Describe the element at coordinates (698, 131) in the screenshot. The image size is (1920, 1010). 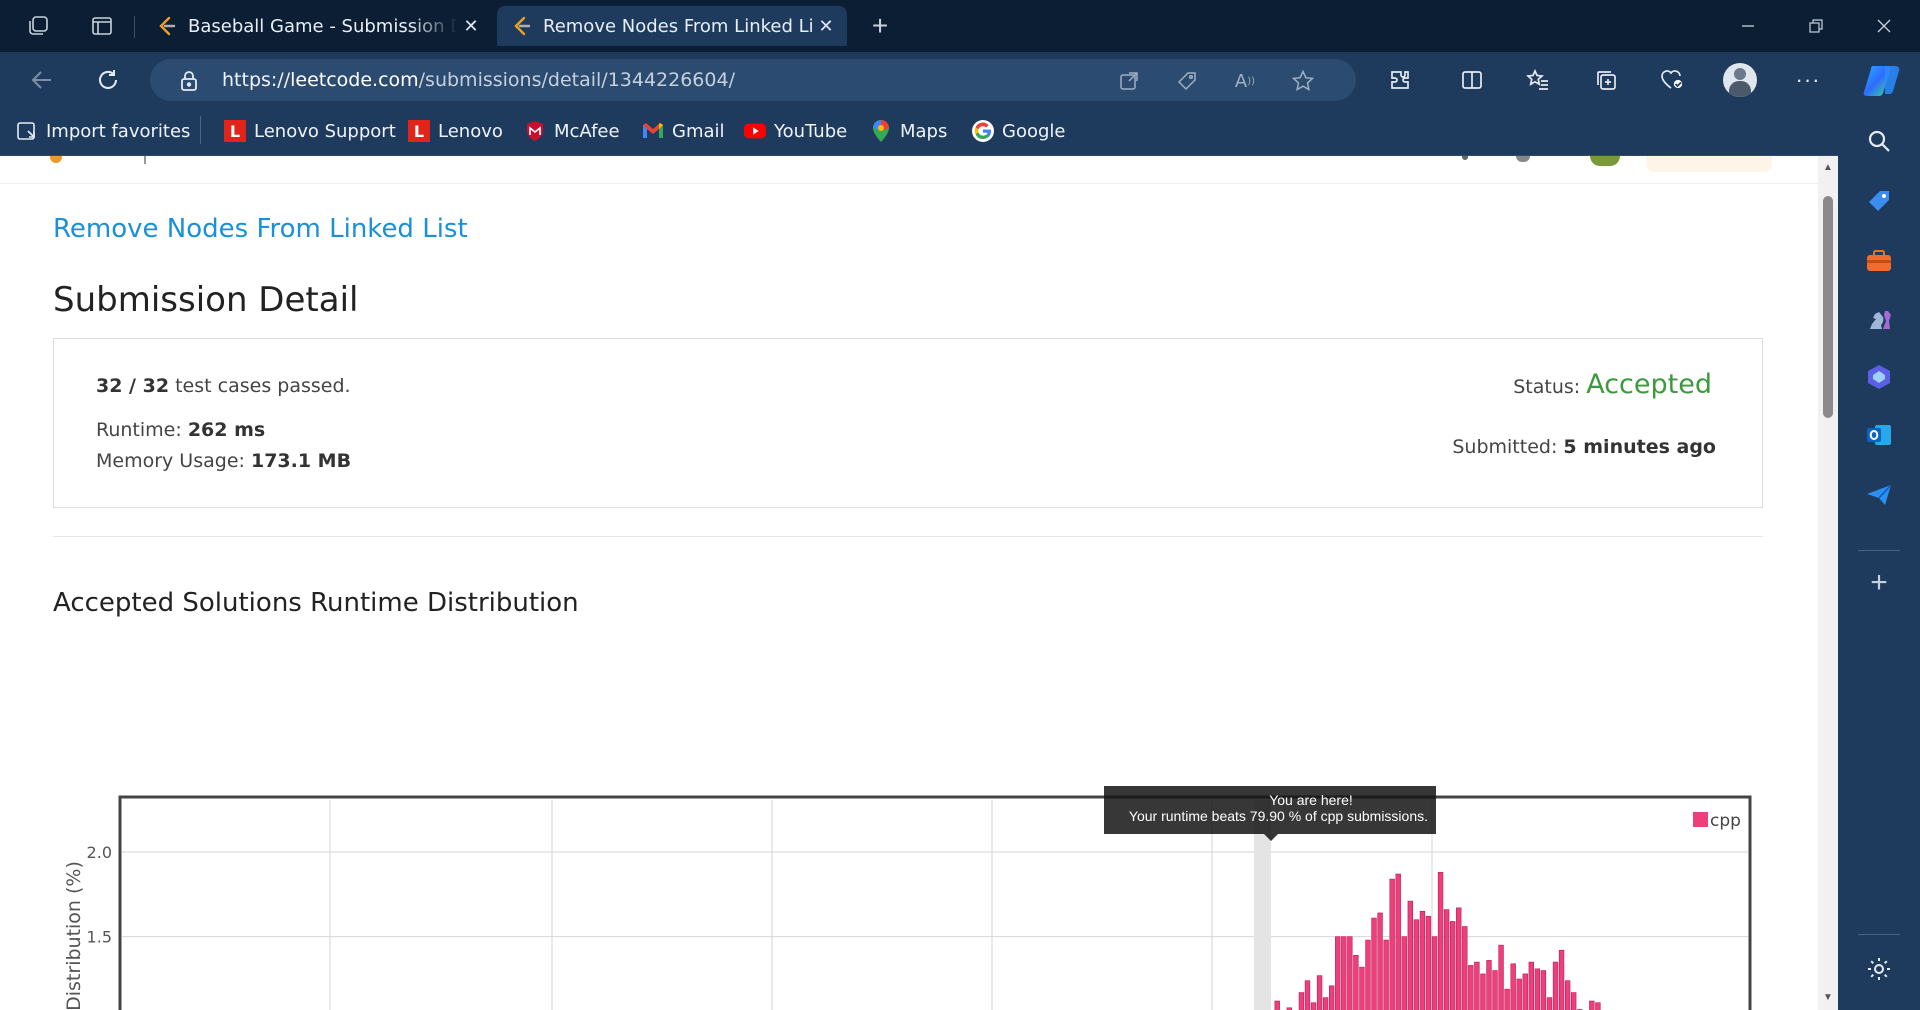
I see `favorite-label: Gmail` at that location.